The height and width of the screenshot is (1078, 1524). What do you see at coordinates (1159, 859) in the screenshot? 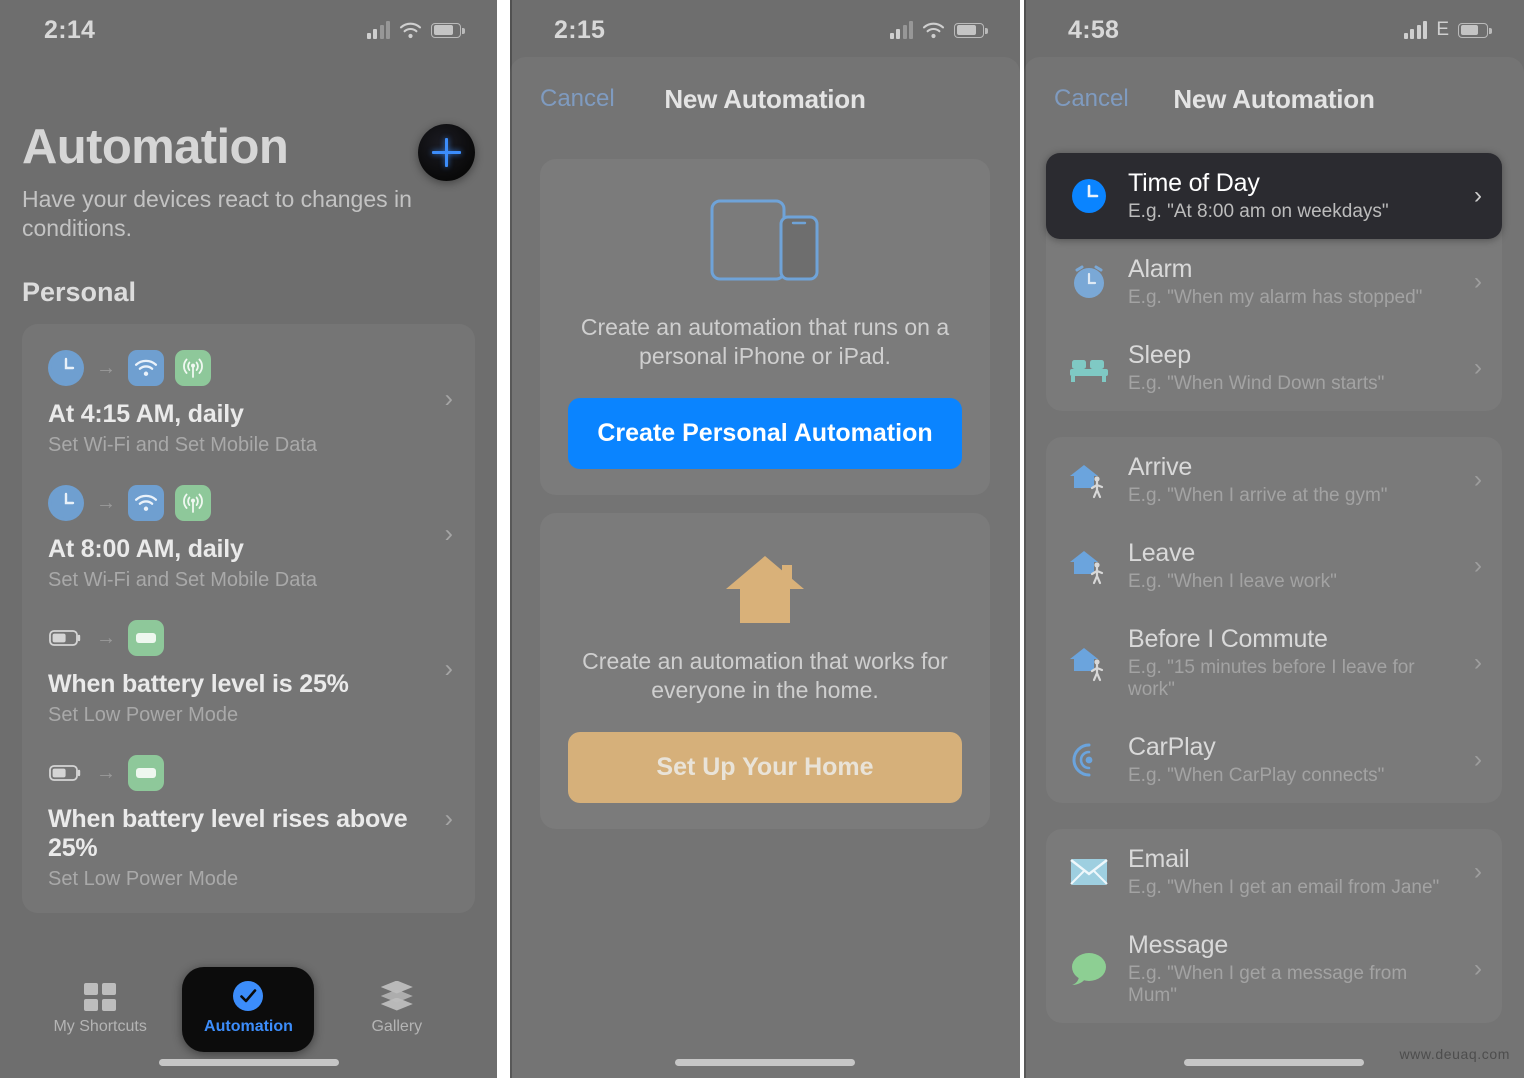
I see `trigger-title: Email` at bounding box center [1159, 859].